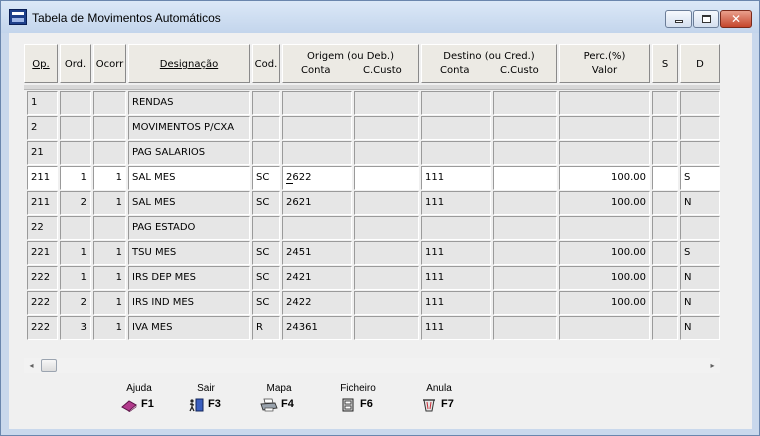 The width and height of the screenshot is (760, 436). I want to click on scroll-thumb, so click(49, 365).